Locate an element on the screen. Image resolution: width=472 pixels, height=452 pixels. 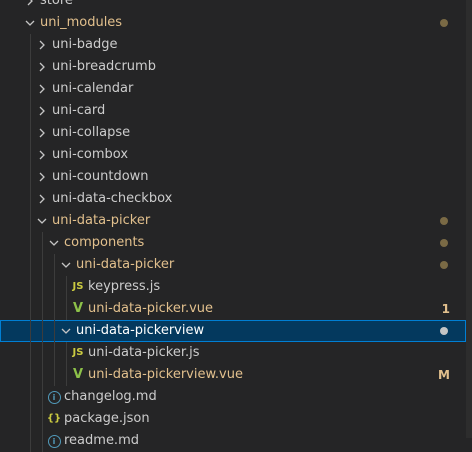
tree-file-row: JS keypress.js is located at coordinates (233, 287).